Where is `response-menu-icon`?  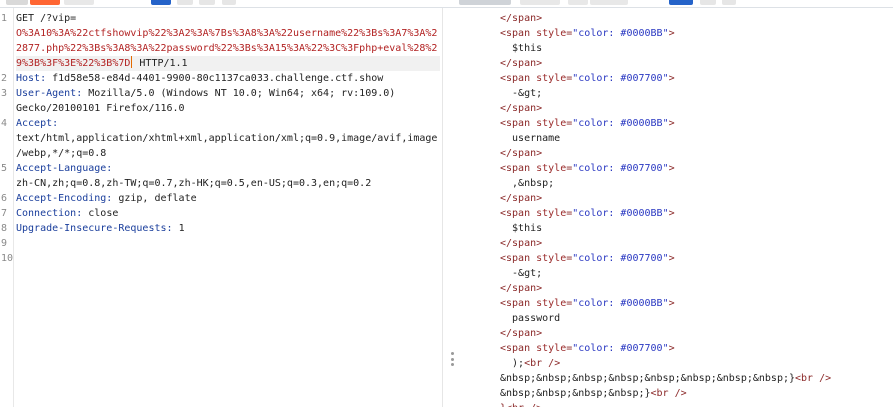
response-menu-icon is located at coordinates (729, 2).